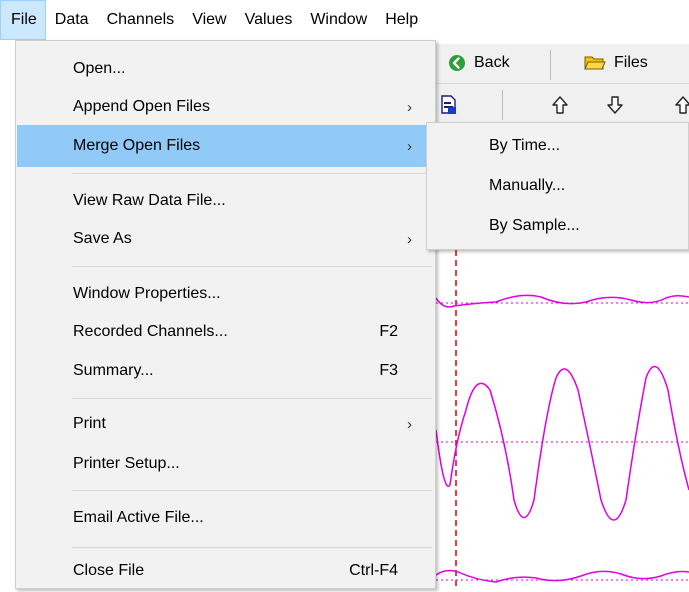 Image resolution: width=689 pixels, height=592 pixels. Describe the element at coordinates (388, 331) in the screenshot. I see `menu-item-shortcut: F2` at that location.